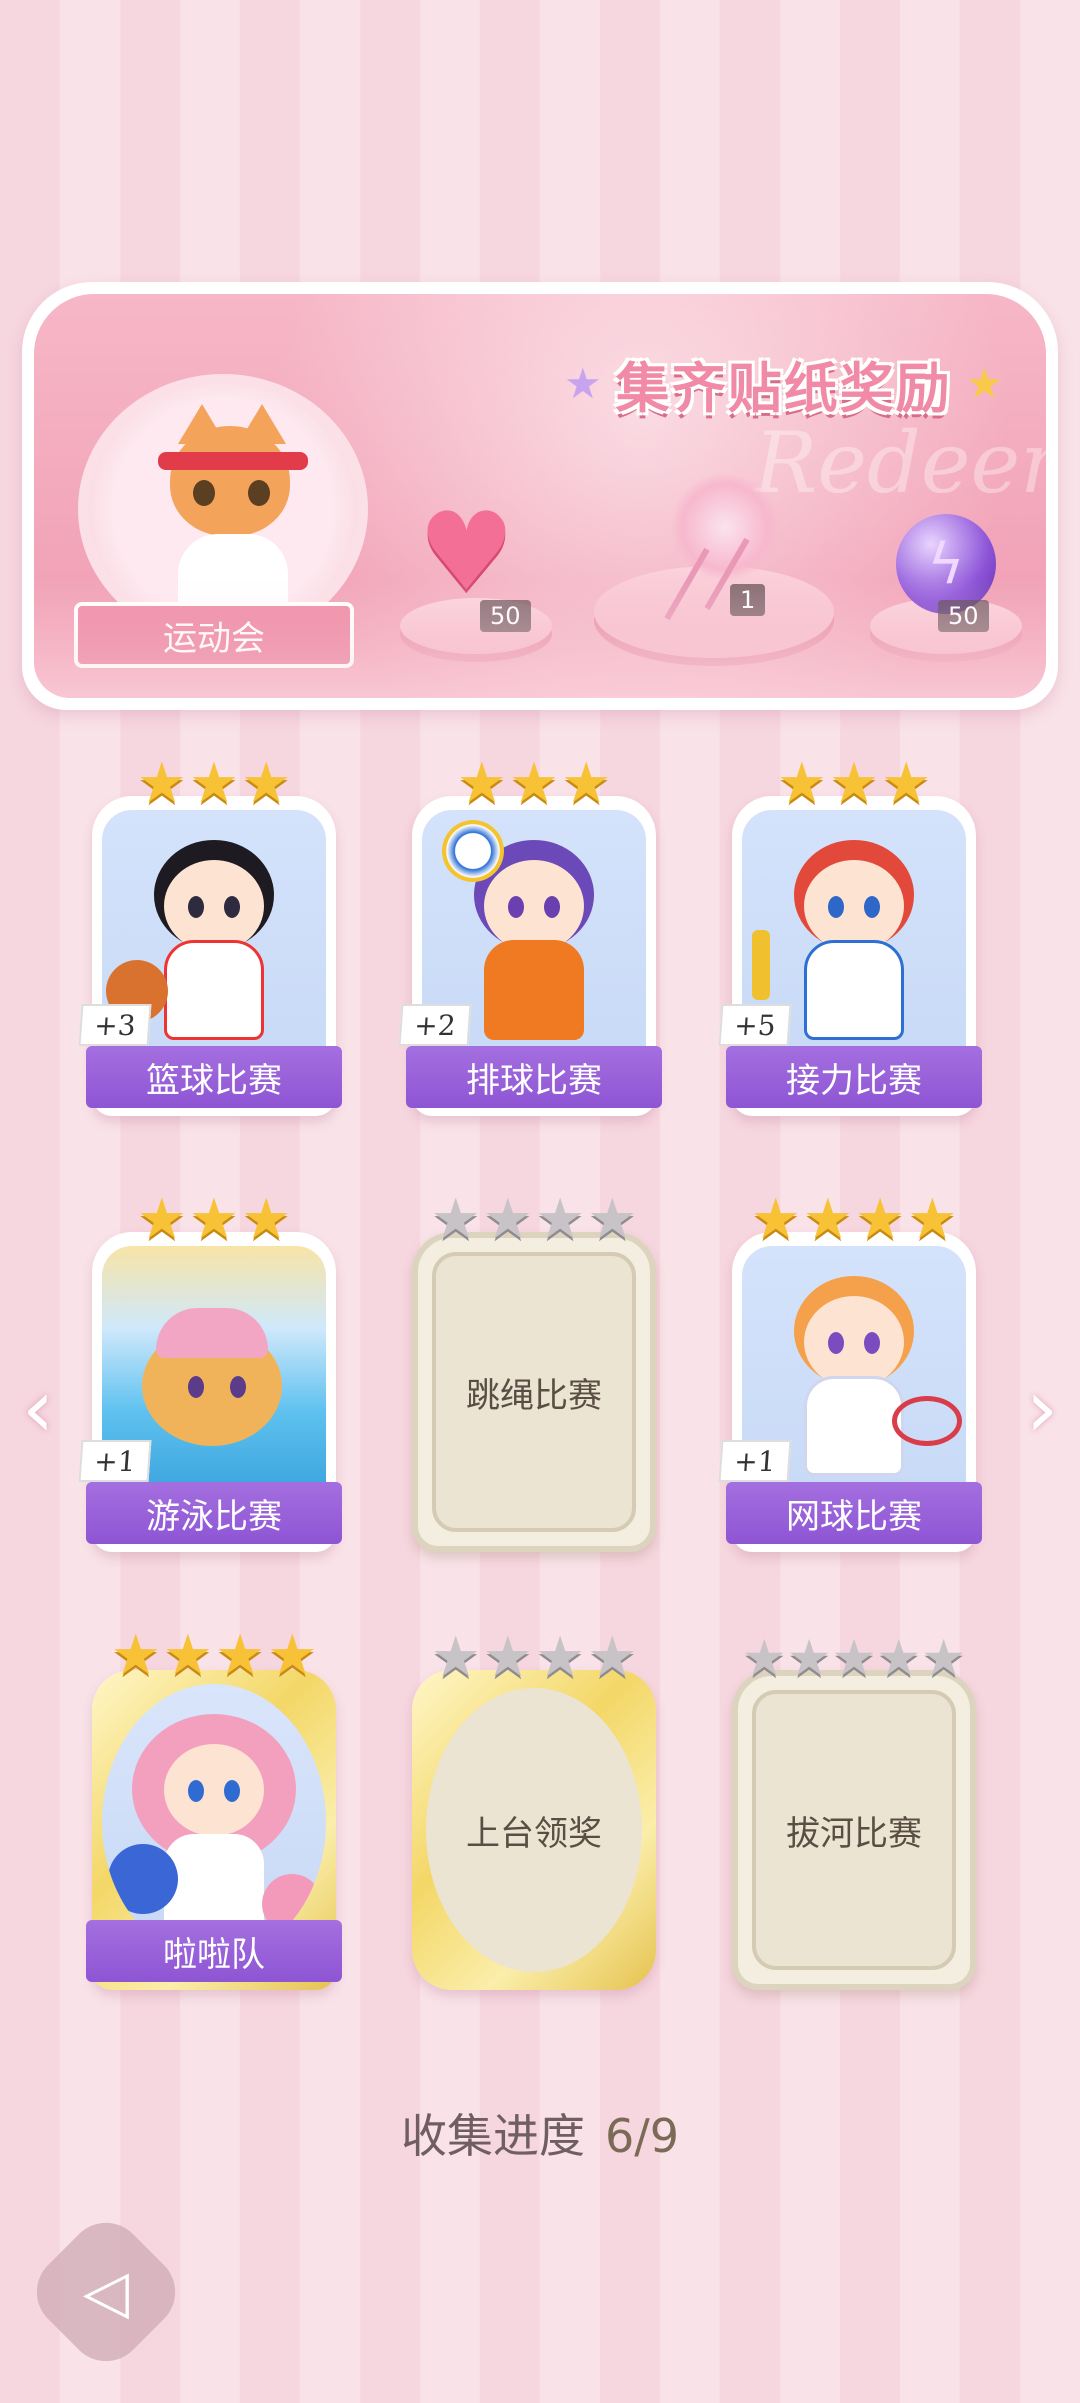  I want to click on collection-progress: 收集进度 6/9, so click(540, 2133).